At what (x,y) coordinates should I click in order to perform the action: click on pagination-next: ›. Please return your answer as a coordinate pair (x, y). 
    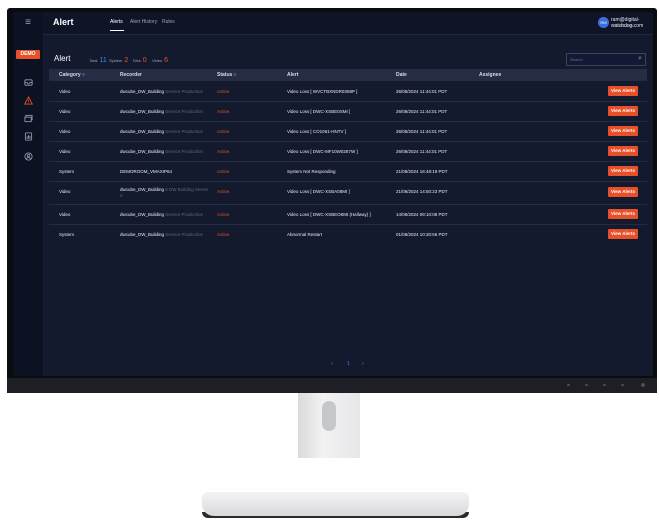
    Looking at the image, I should click on (363, 364).